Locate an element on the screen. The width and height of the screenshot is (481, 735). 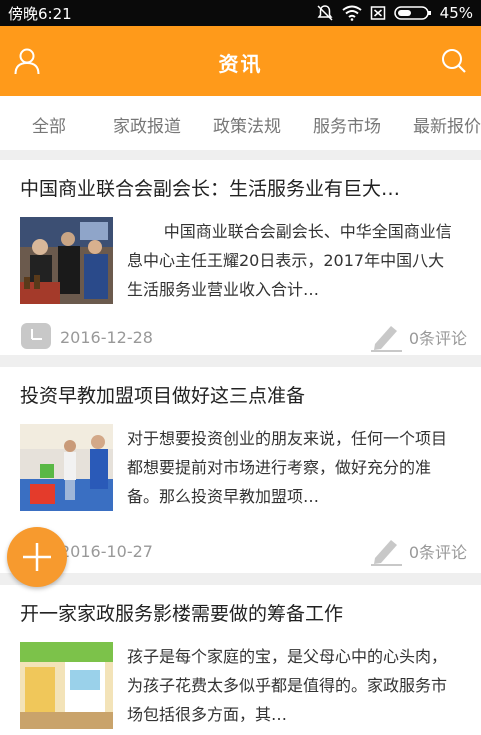
clock-icon is located at coordinates (36, 336).